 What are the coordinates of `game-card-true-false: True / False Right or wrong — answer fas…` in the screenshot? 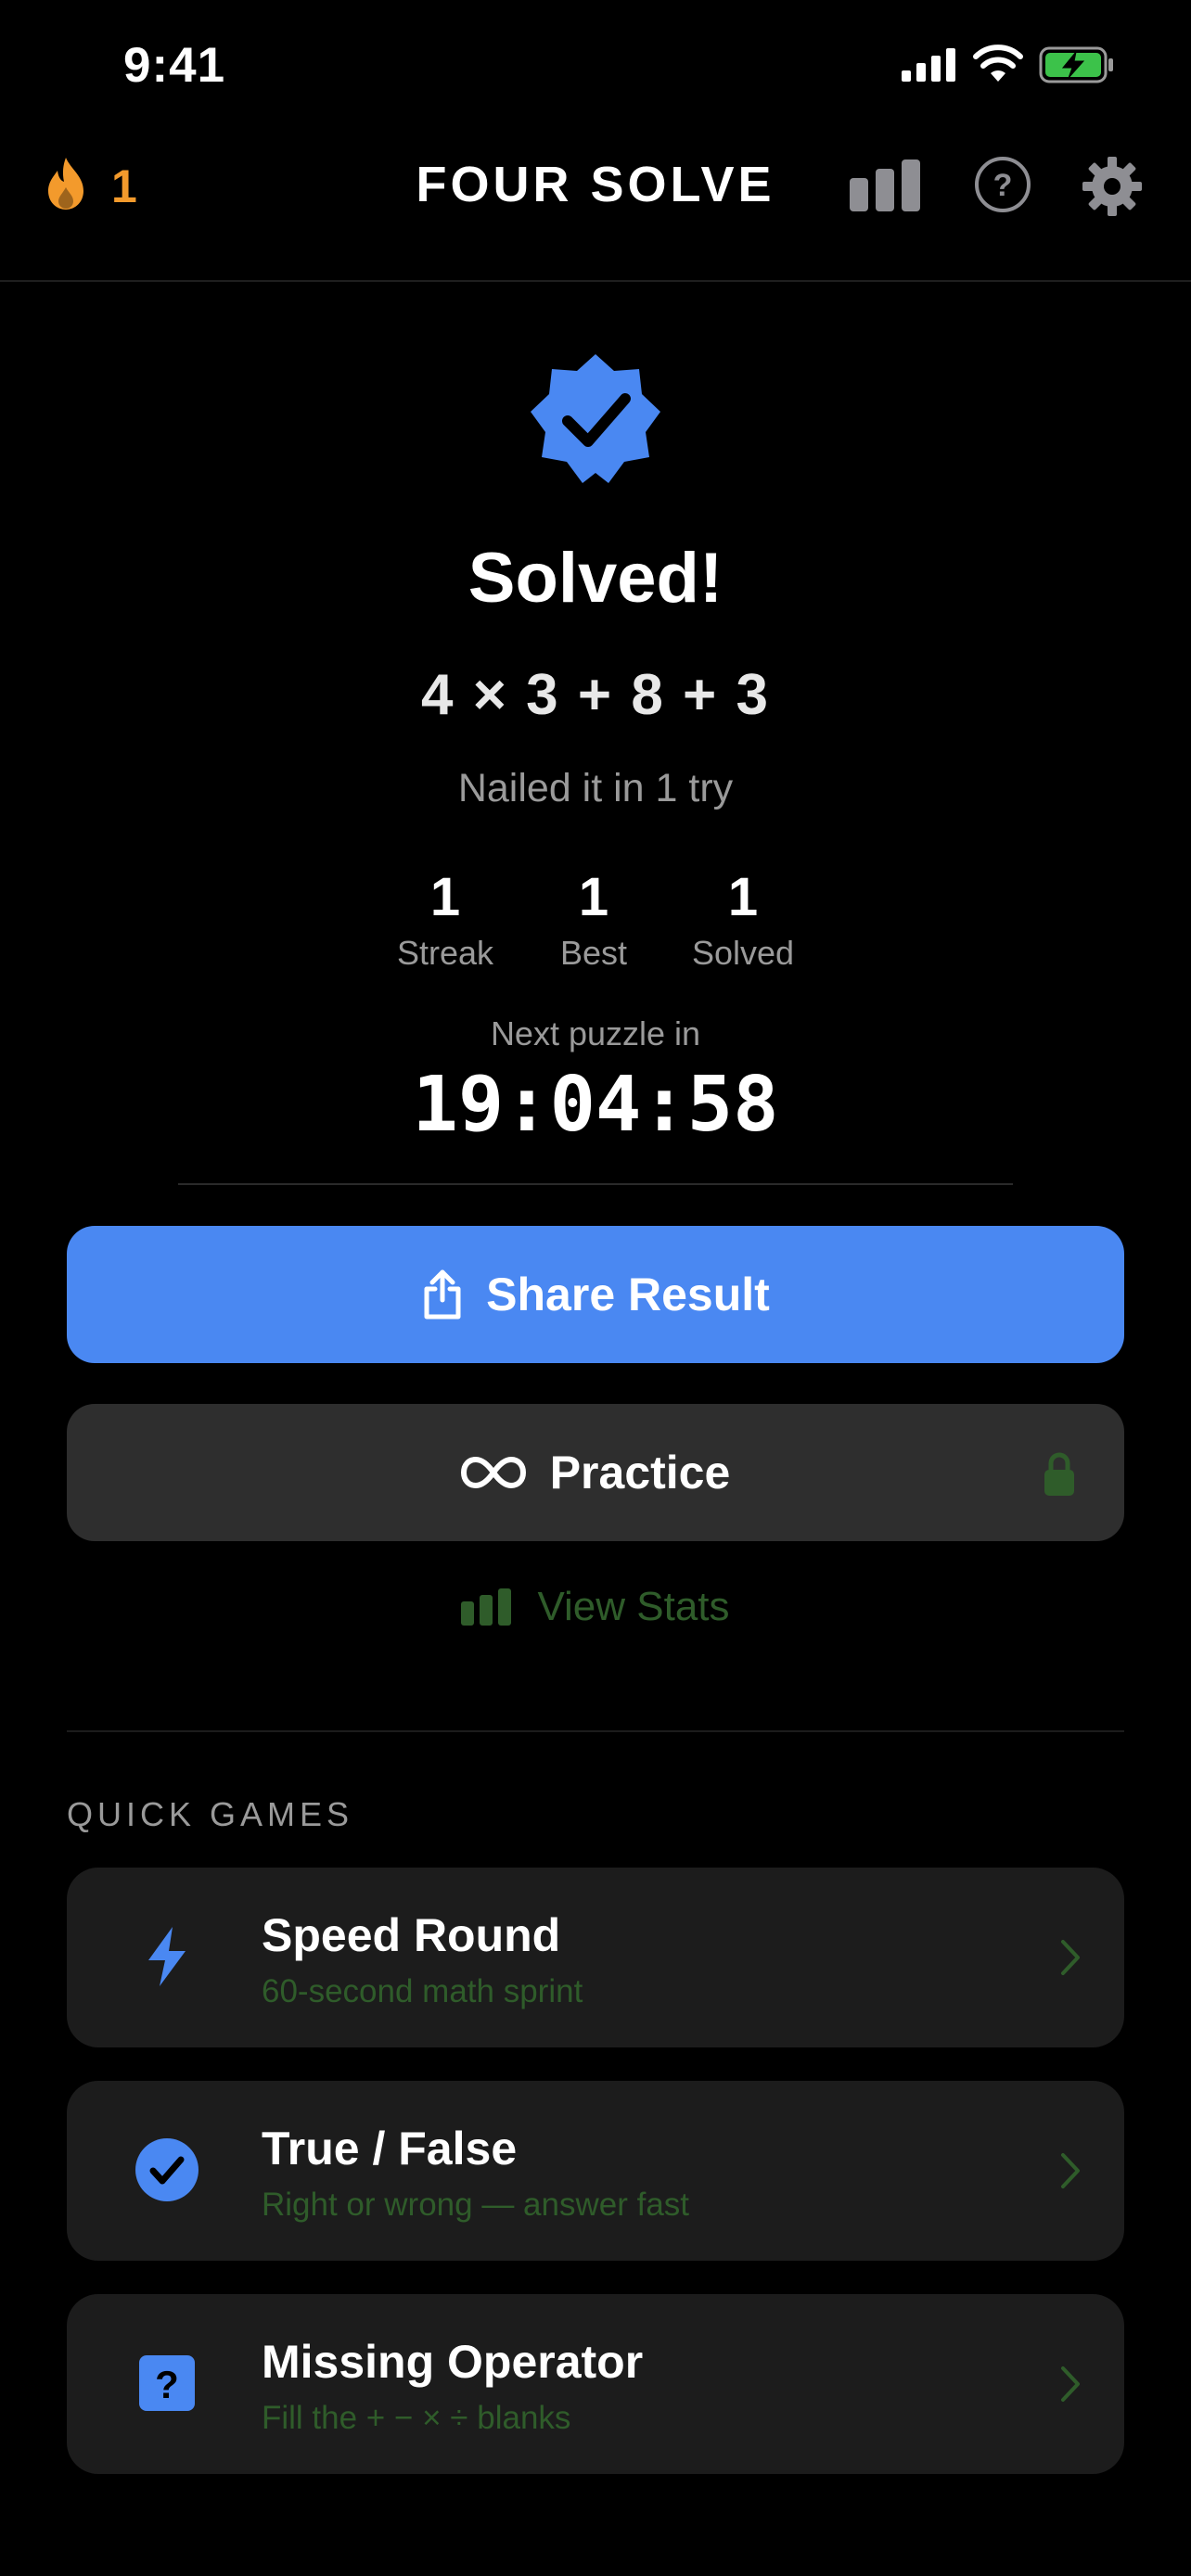 It's located at (595, 2171).